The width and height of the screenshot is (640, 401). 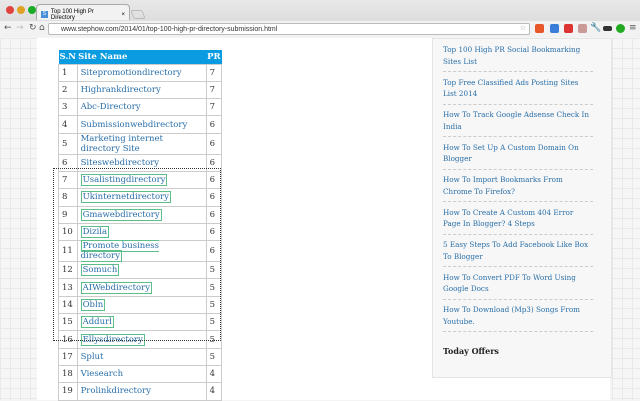 I want to click on table-row: 19 Prolinkdirectory 4, so click(x=140, y=391).